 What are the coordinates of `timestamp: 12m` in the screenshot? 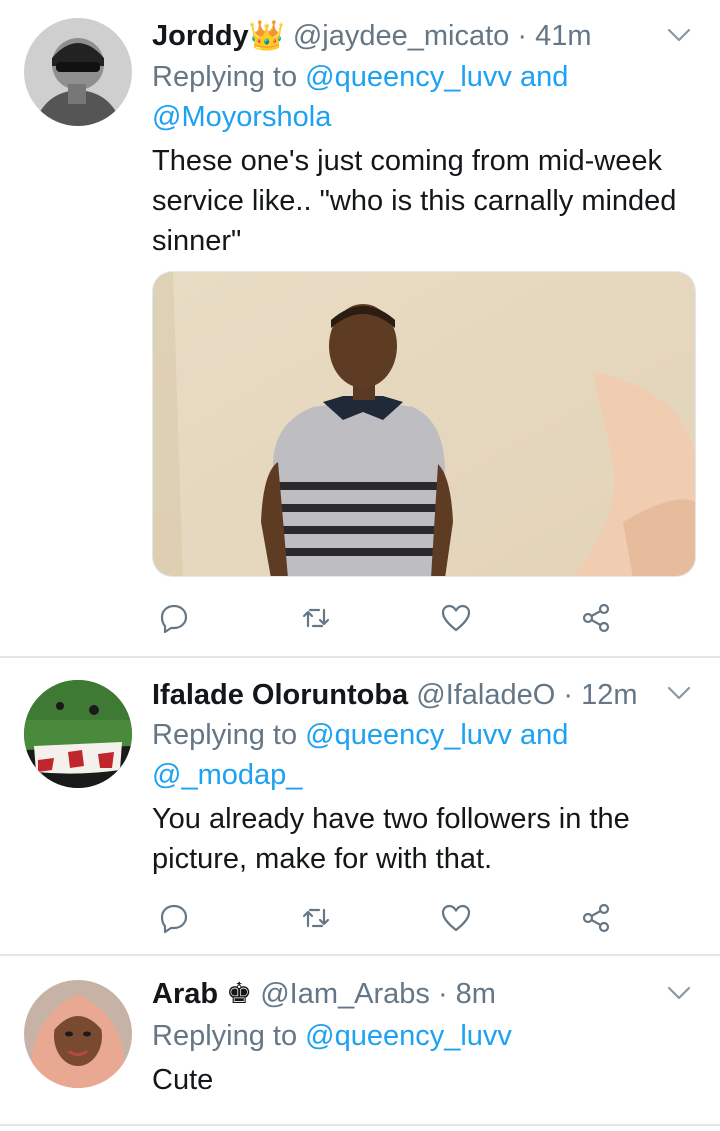 It's located at (609, 695).